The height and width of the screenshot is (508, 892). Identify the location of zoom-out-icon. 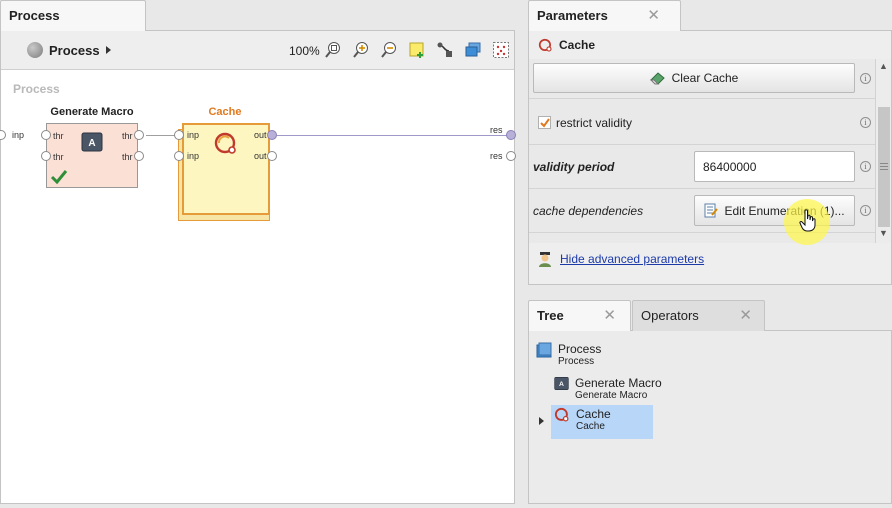
(389, 50).